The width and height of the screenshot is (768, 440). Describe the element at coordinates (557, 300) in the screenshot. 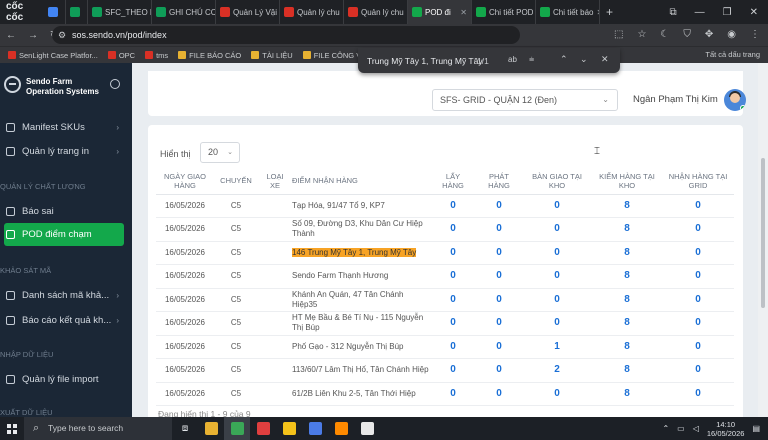

I see `cell-handover: 0` at that location.